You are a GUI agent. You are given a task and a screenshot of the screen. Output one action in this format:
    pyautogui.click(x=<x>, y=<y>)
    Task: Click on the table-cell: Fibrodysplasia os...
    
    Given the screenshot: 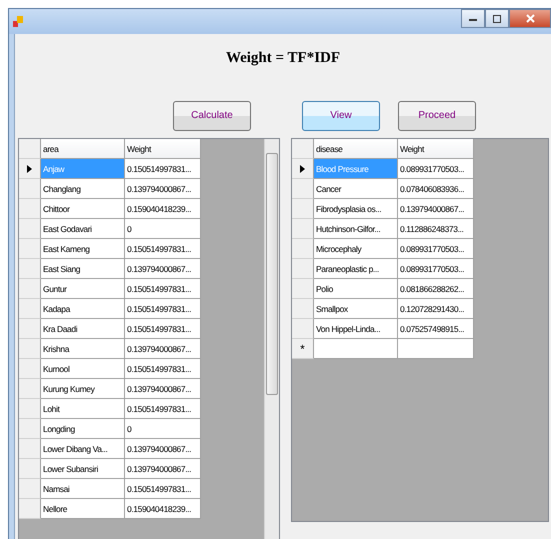 What is the action you would take?
    pyautogui.click(x=356, y=209)
    